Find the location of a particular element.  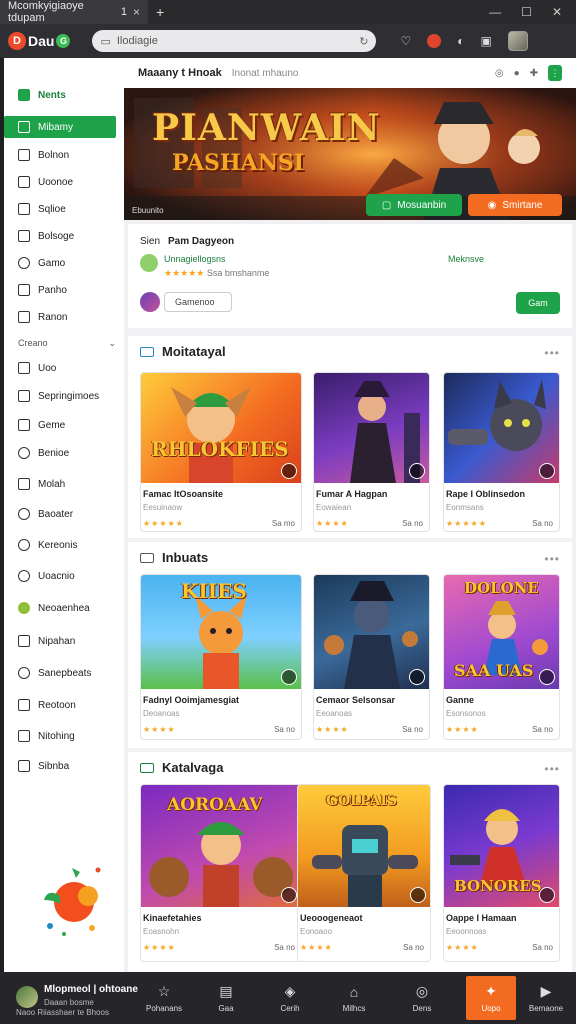

sidebar-item-7: Ranon is located at coordinates (60, 317).